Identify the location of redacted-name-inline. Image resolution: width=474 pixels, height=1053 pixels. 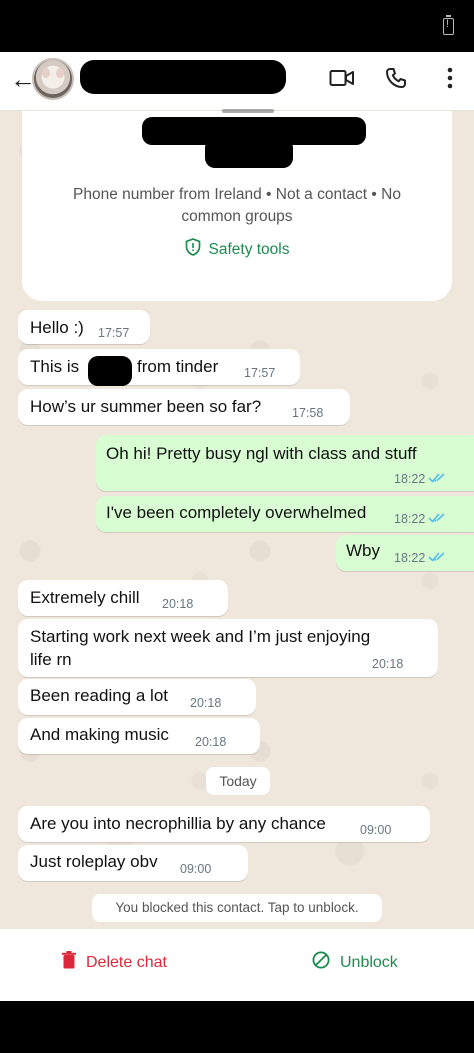
(110, 371).